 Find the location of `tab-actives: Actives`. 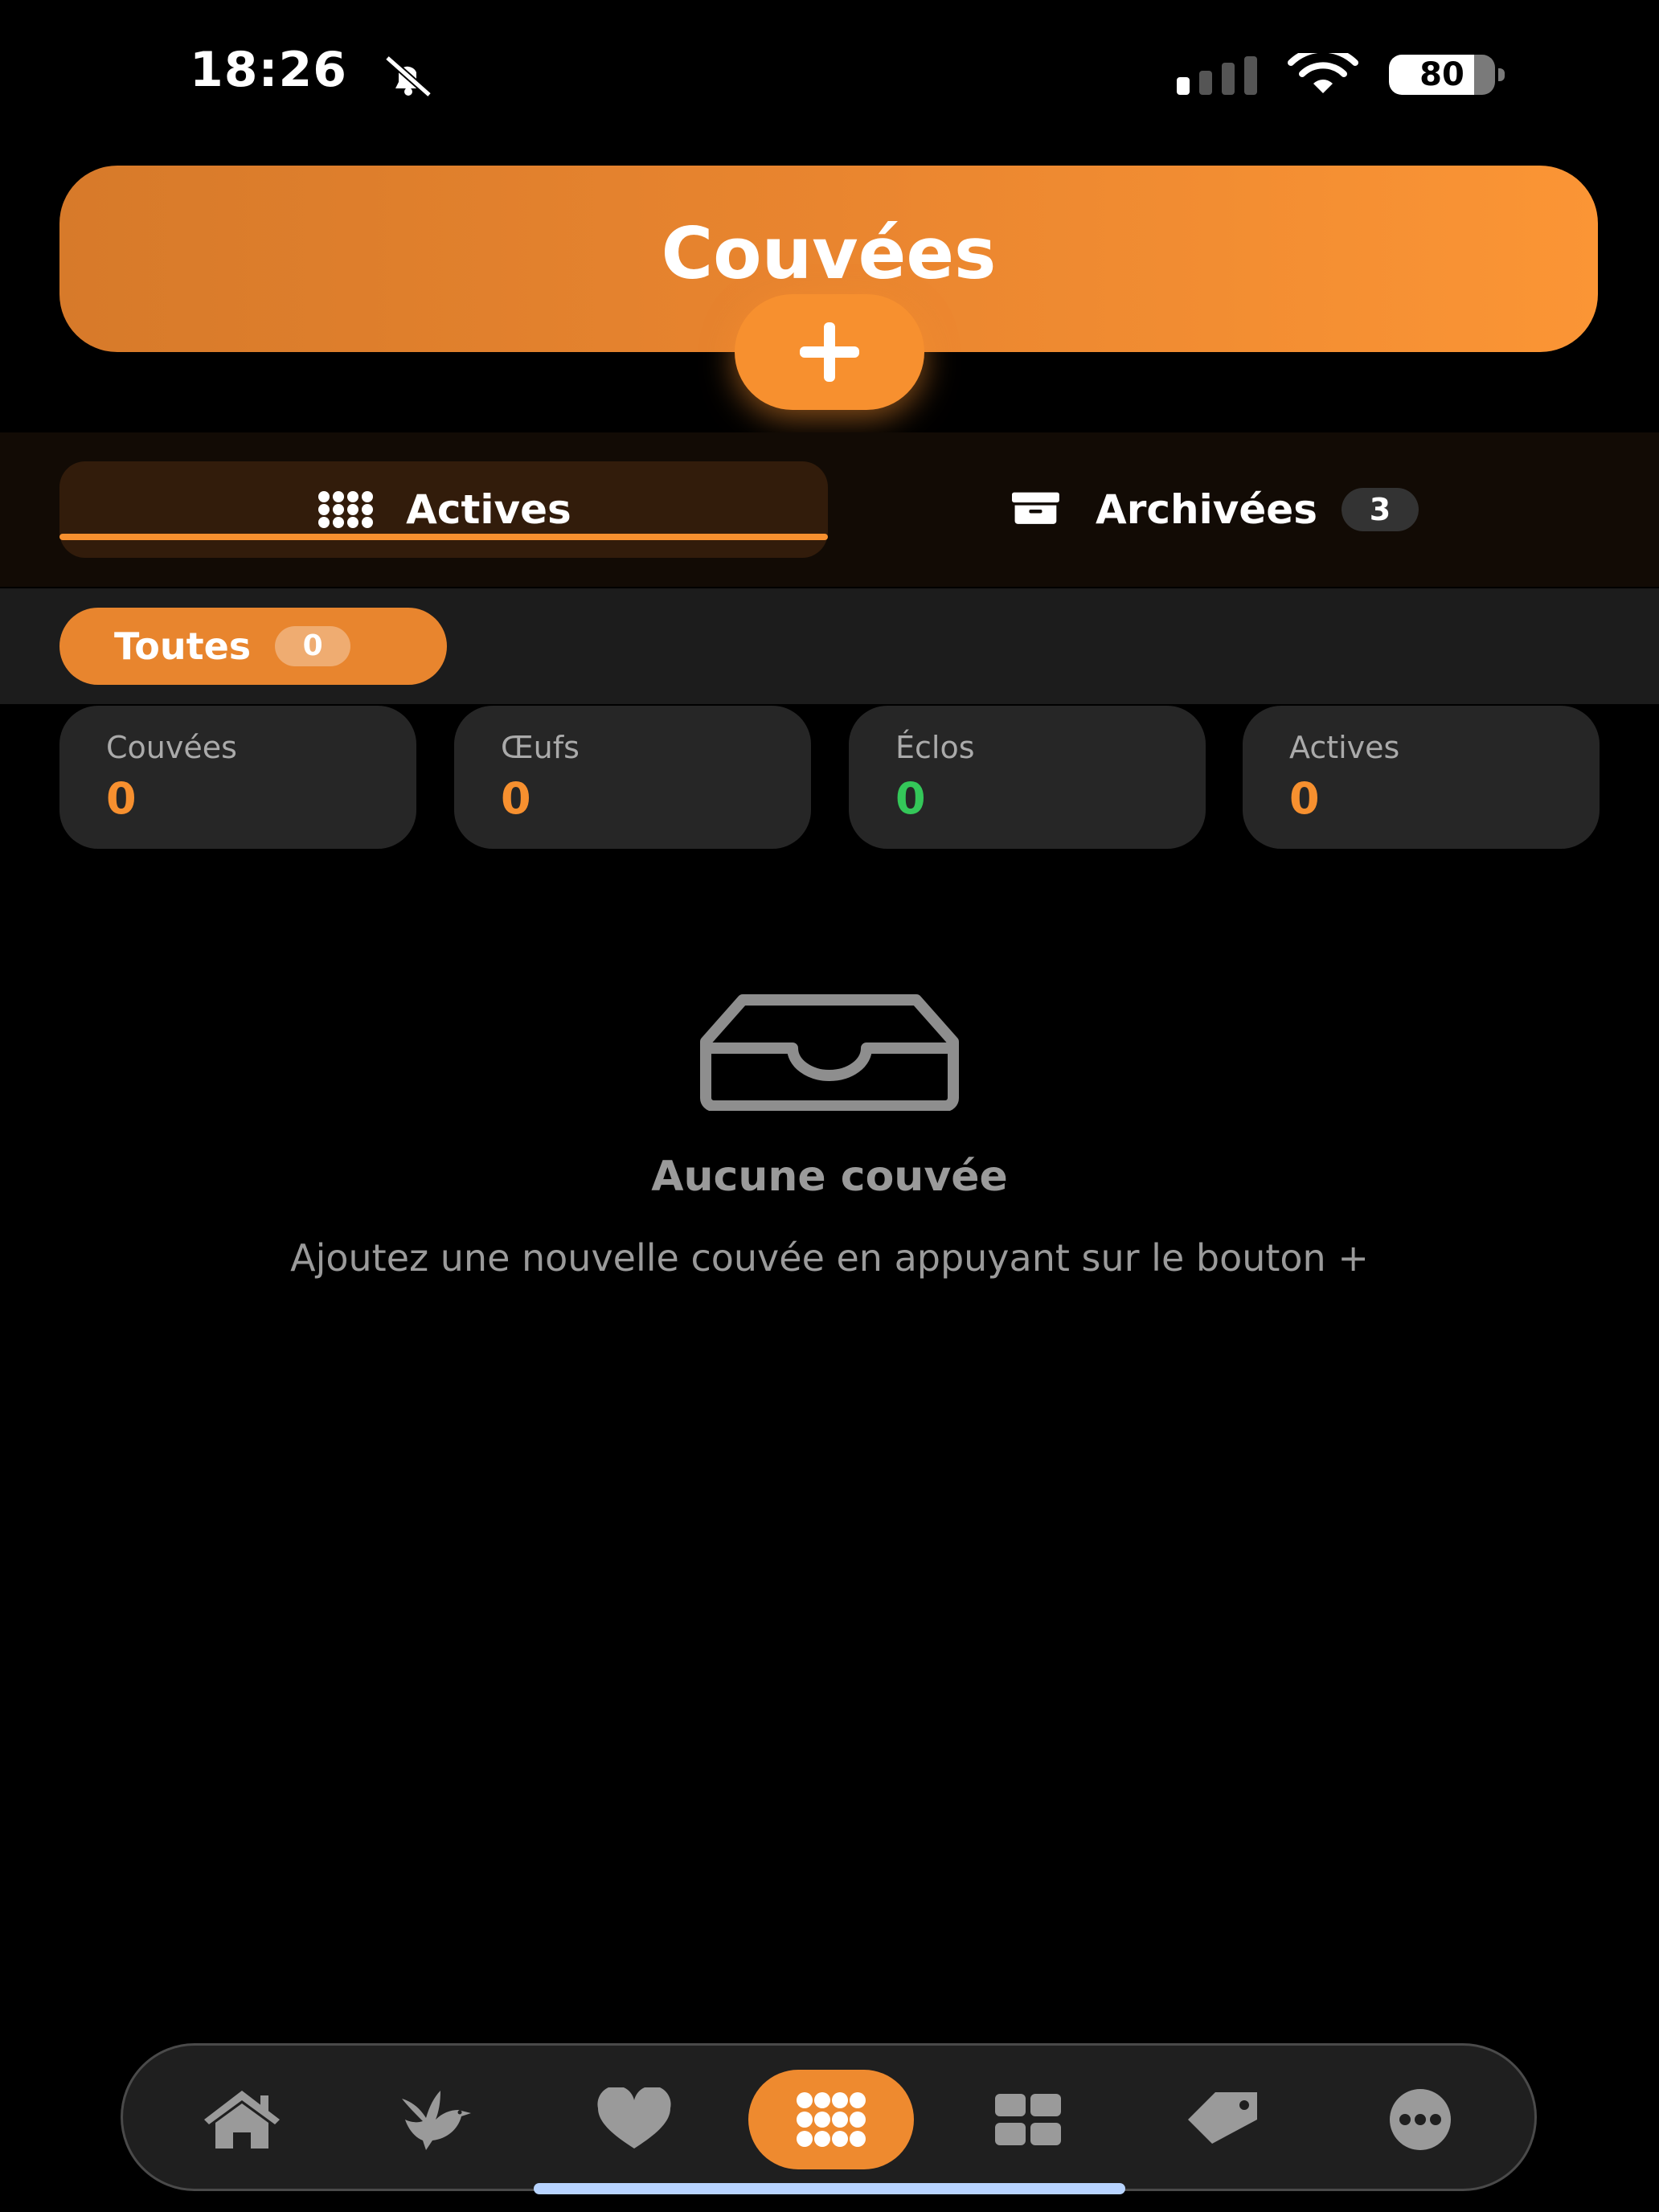

tab-actives: Actives is located at coordinates (443, 509).